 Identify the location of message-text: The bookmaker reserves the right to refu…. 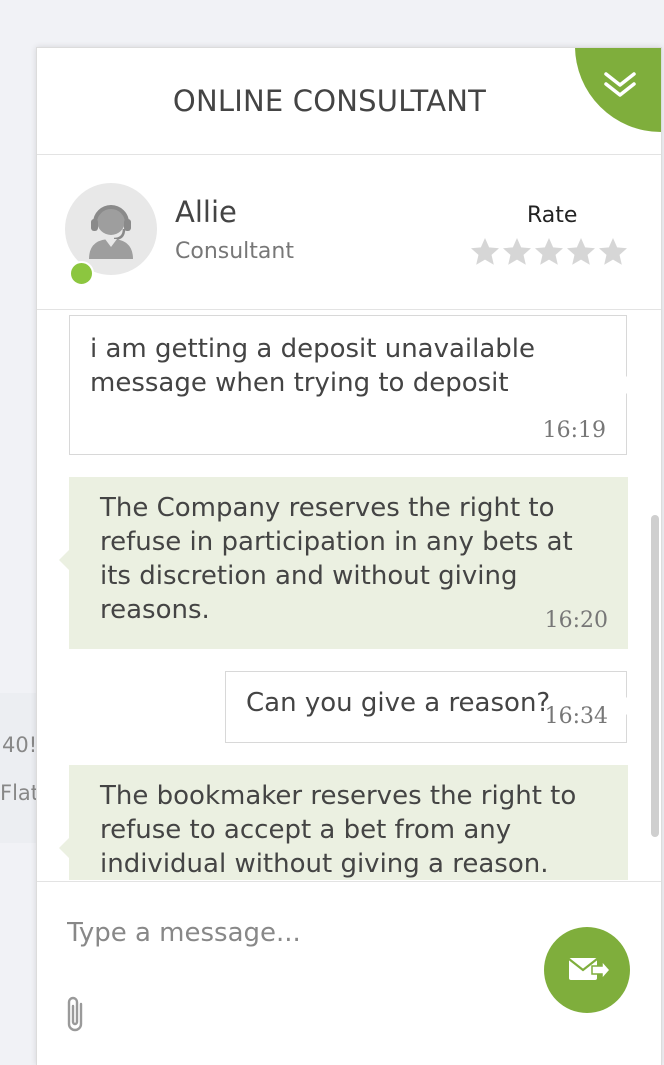
(338, 830).